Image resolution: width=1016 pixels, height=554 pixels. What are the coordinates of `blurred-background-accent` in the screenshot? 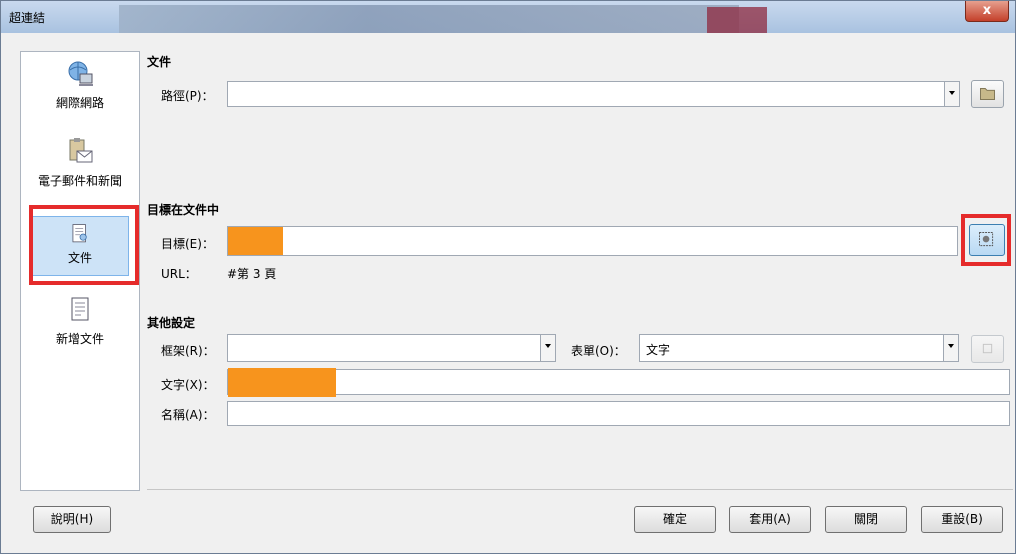 It's located at (737, 20).